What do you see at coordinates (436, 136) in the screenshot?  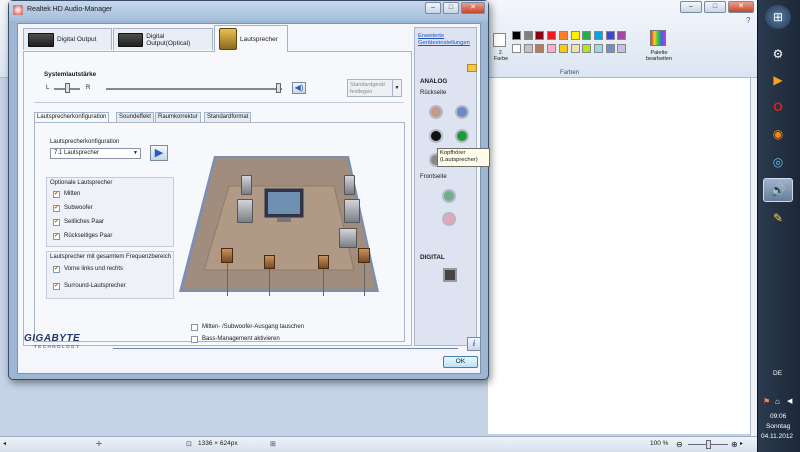 I see `rear-jack-black` at bounding box center [436, 136].